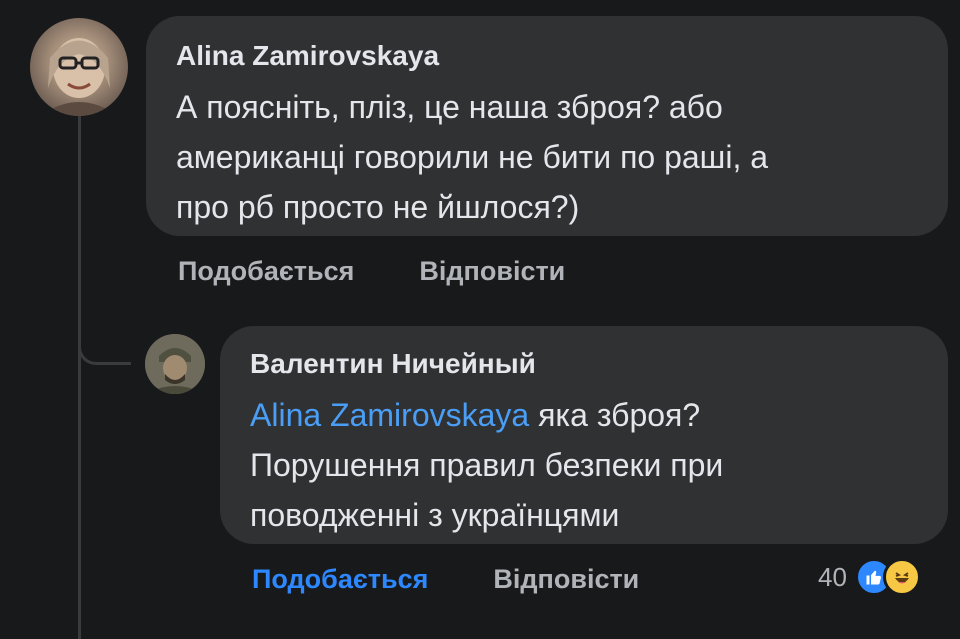  I want to click on comment-text-line: поводженні з українцями, so click(435, 515).